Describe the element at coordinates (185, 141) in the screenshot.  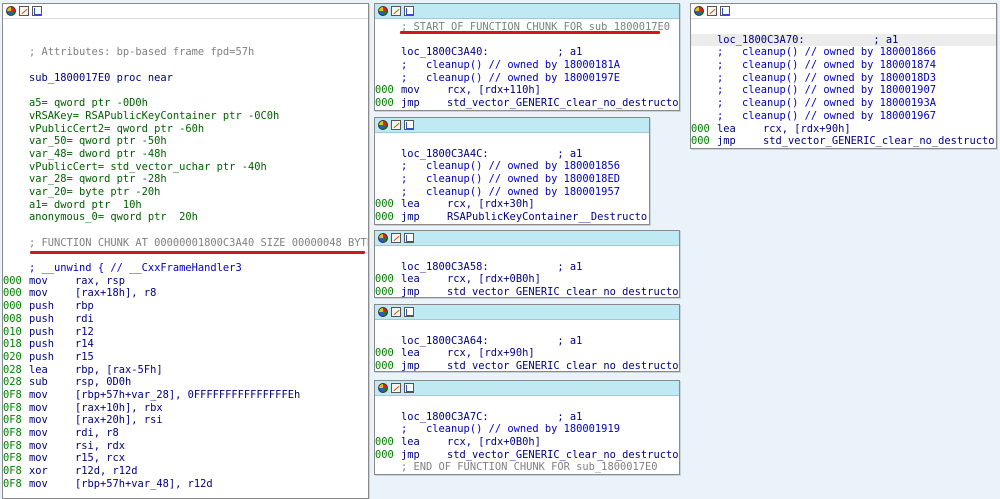
I see `stack-variable: var_50= qword ptr -50h` at that location.